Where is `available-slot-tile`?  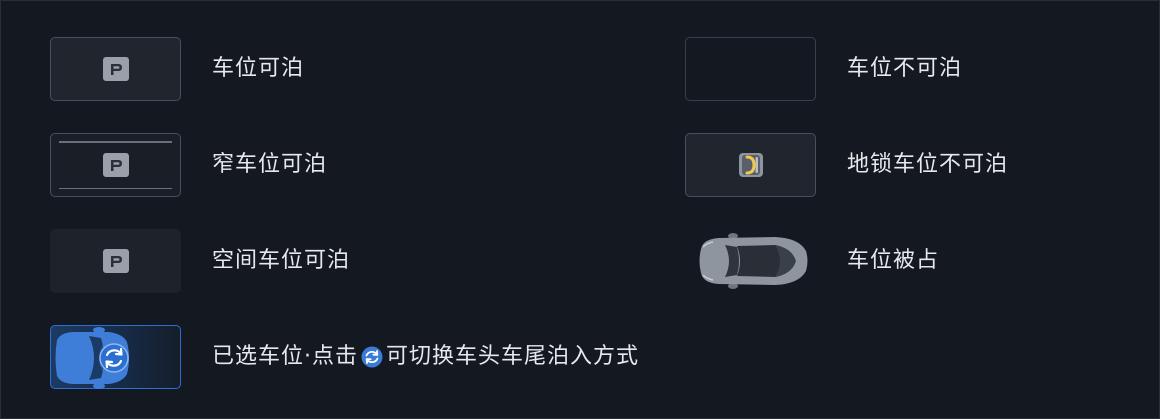 available-slot-tile is located at coordinates (115, 69).